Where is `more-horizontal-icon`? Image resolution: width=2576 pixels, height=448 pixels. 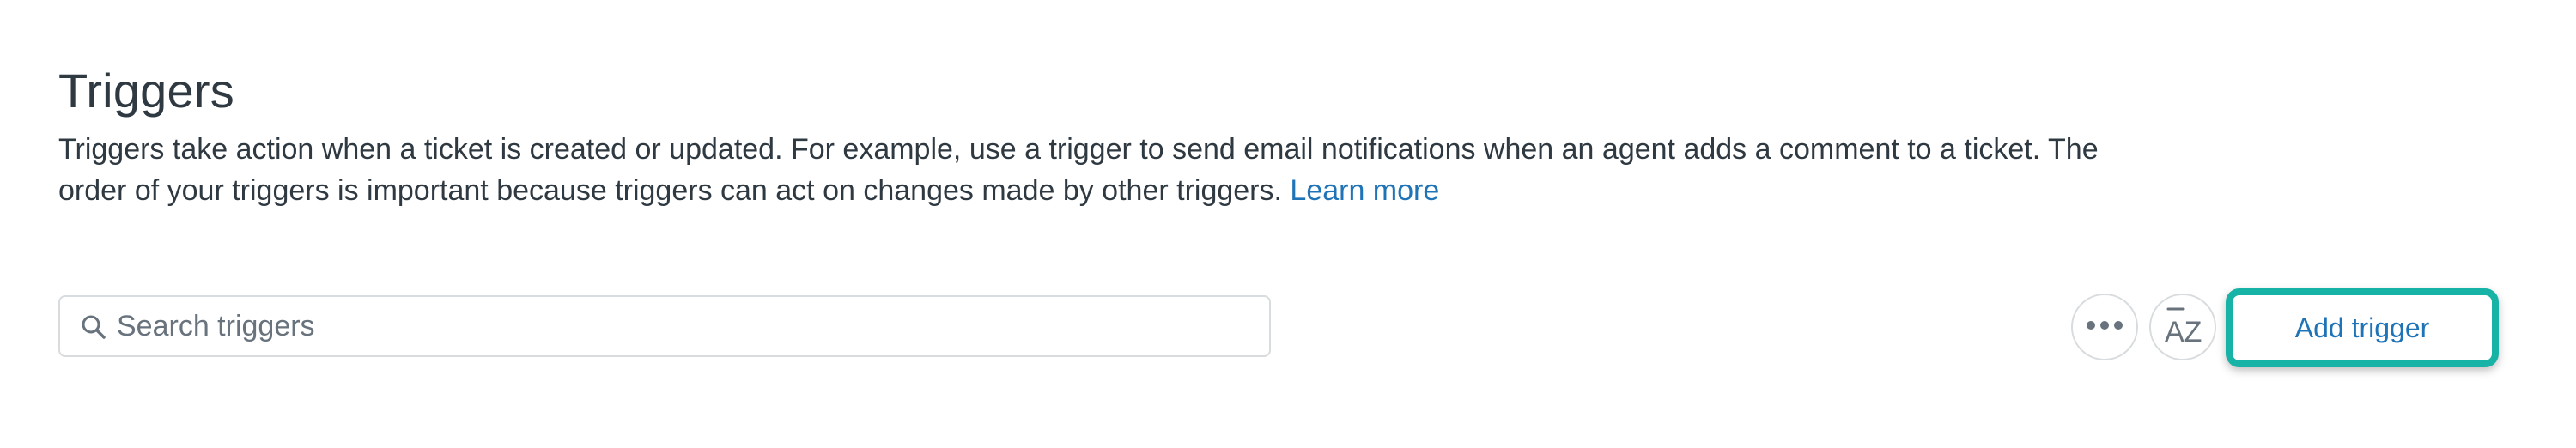
more-horizontal-icon is located at coordinates (2104, 327).